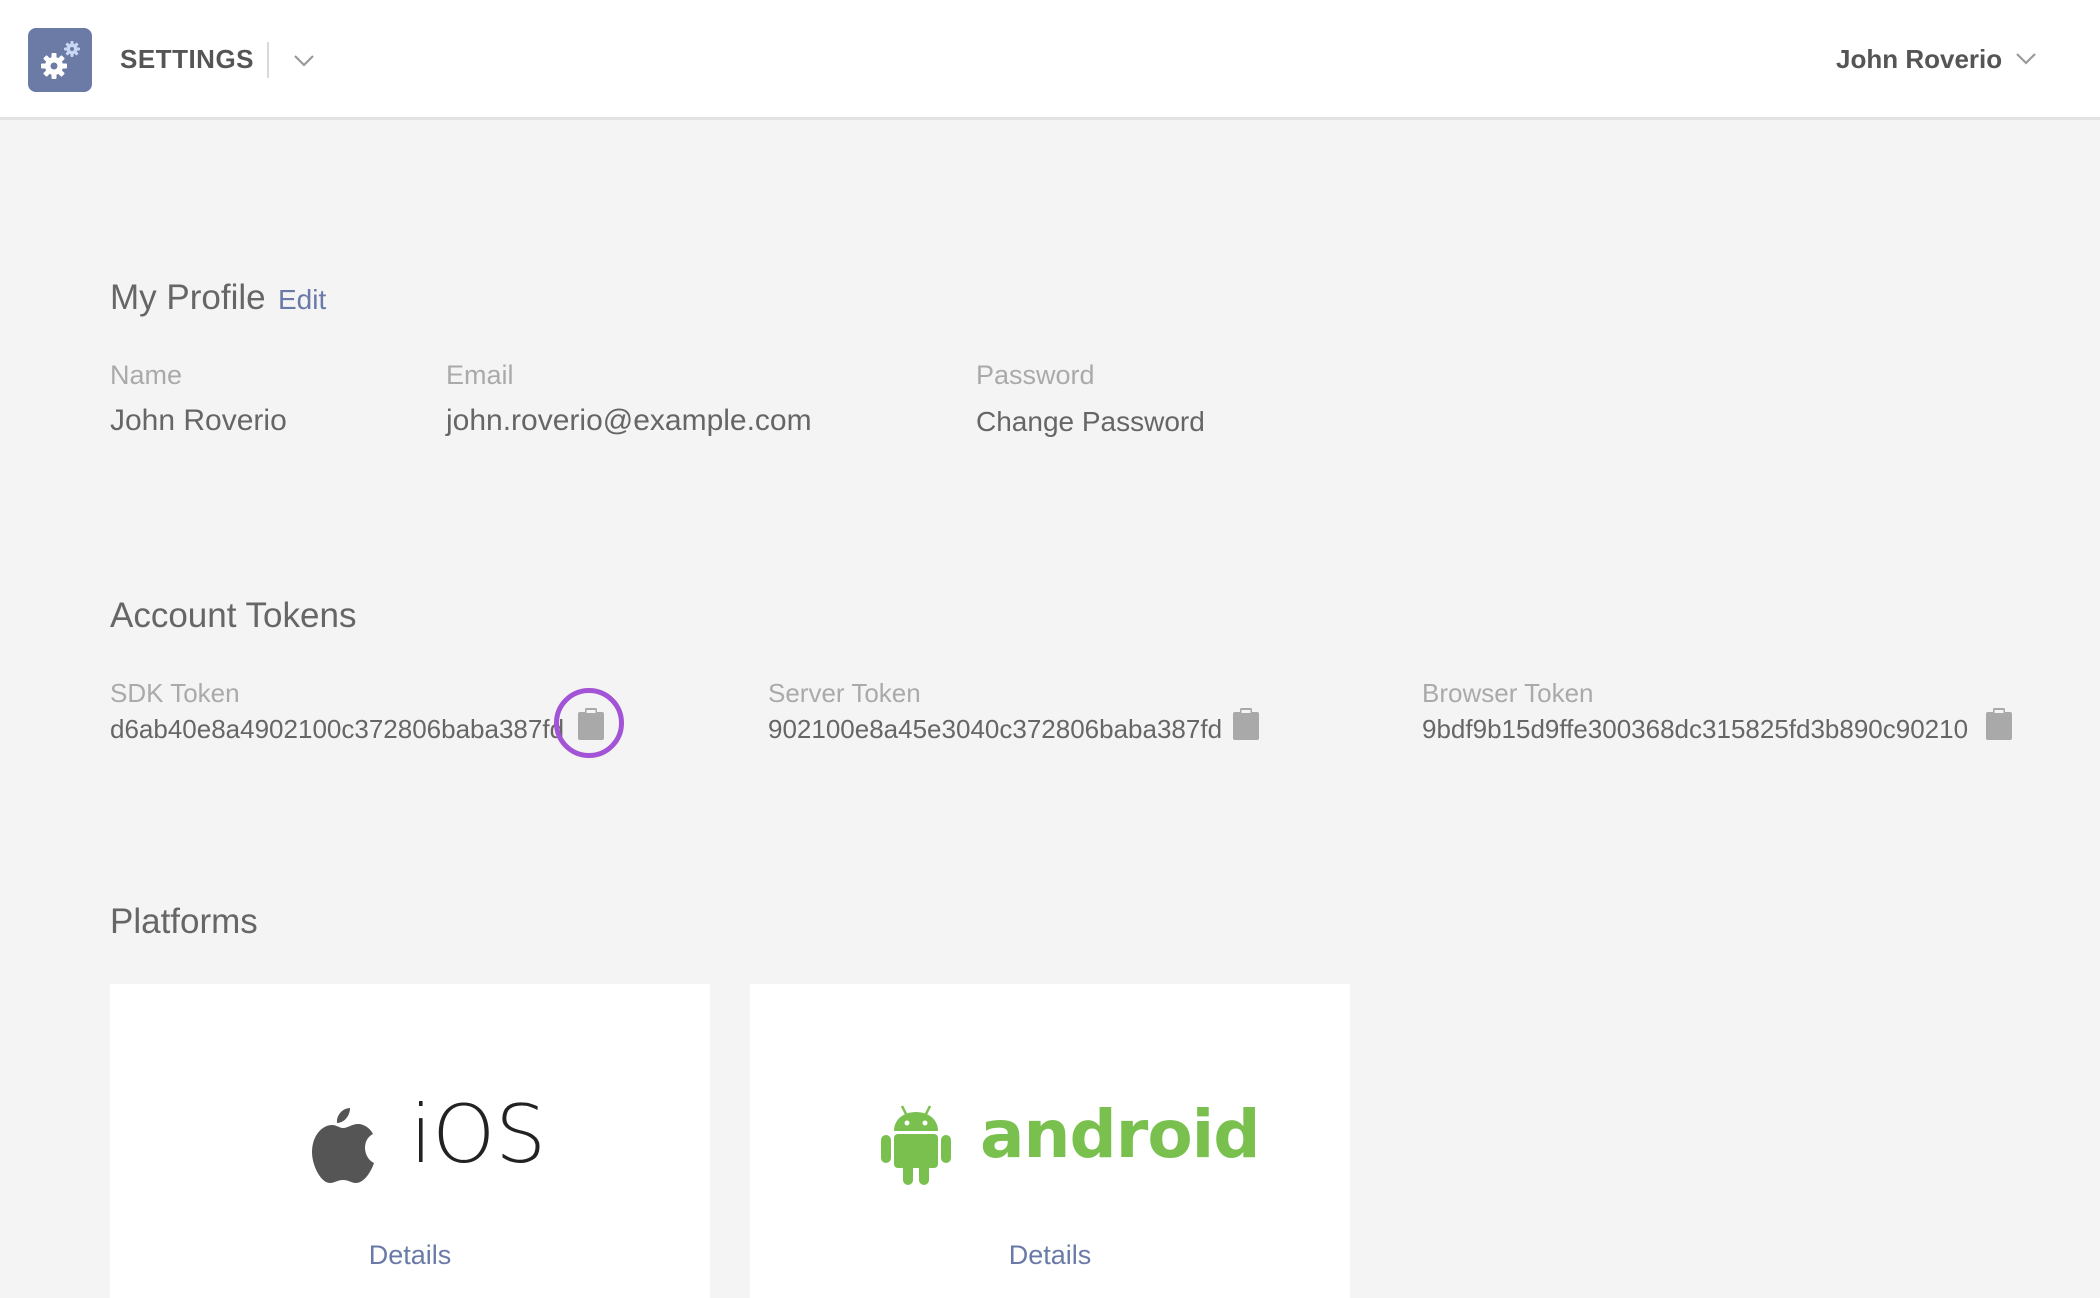  What do you see at coordinates (233, 615) in the screenshot?
I see `tokens-section-title: Account Tokens` at bounding box center [233, 615].